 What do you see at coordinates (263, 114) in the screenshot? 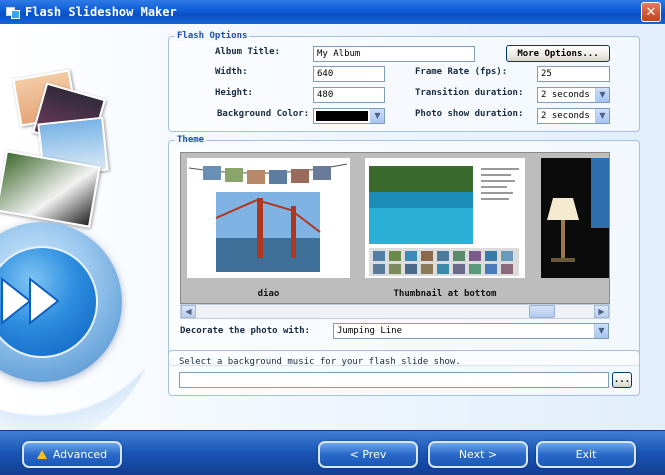
I see `background-color-label: Background Color:` at bounding box center [263, 114].